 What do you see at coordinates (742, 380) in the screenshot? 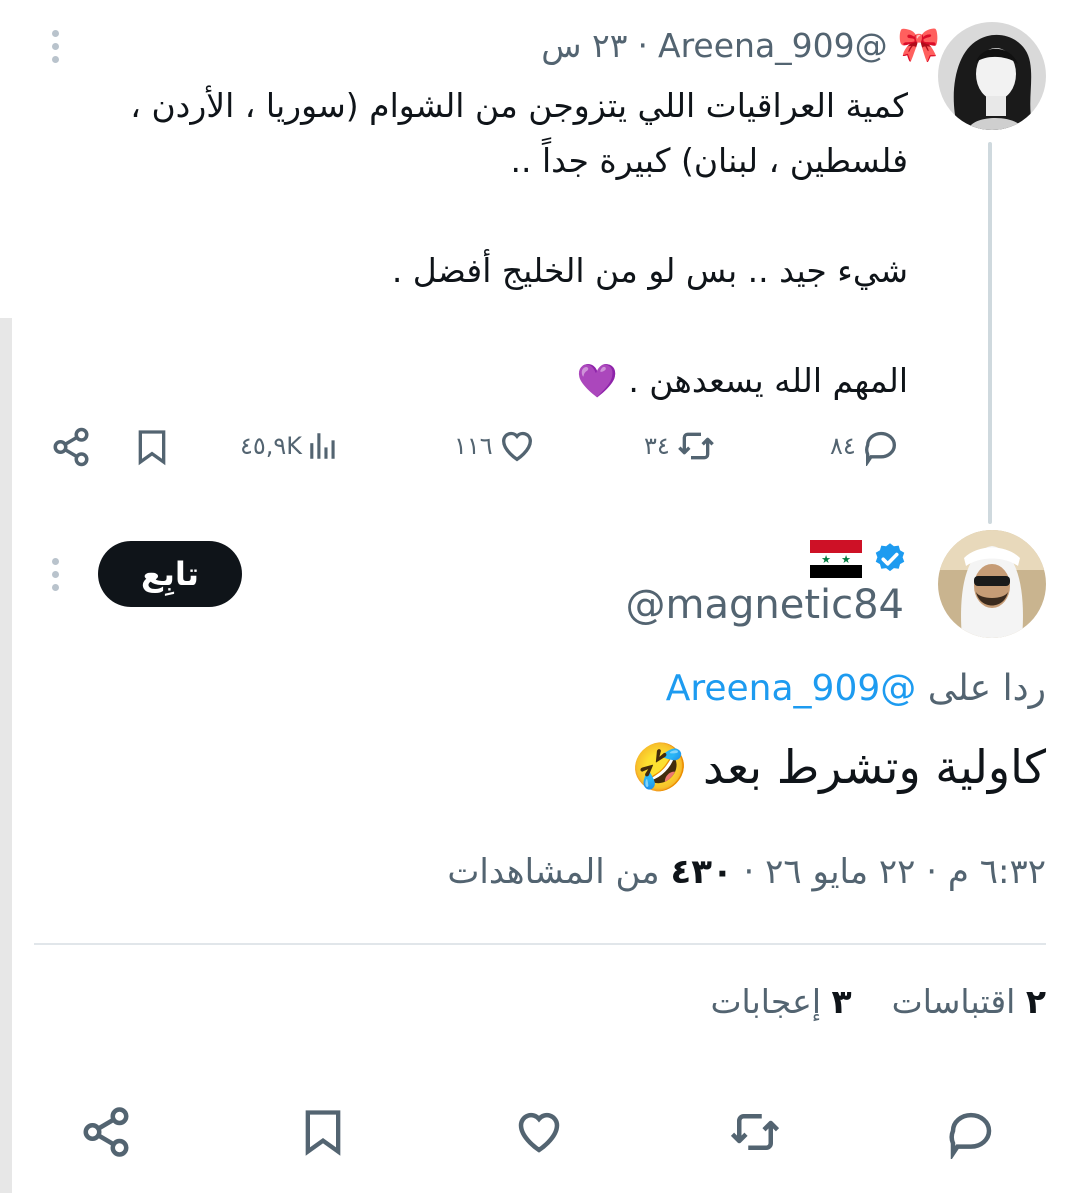
I see `tweet1-line: المهم الله يسعدهن . 💜` at bounding box center [742, 380].